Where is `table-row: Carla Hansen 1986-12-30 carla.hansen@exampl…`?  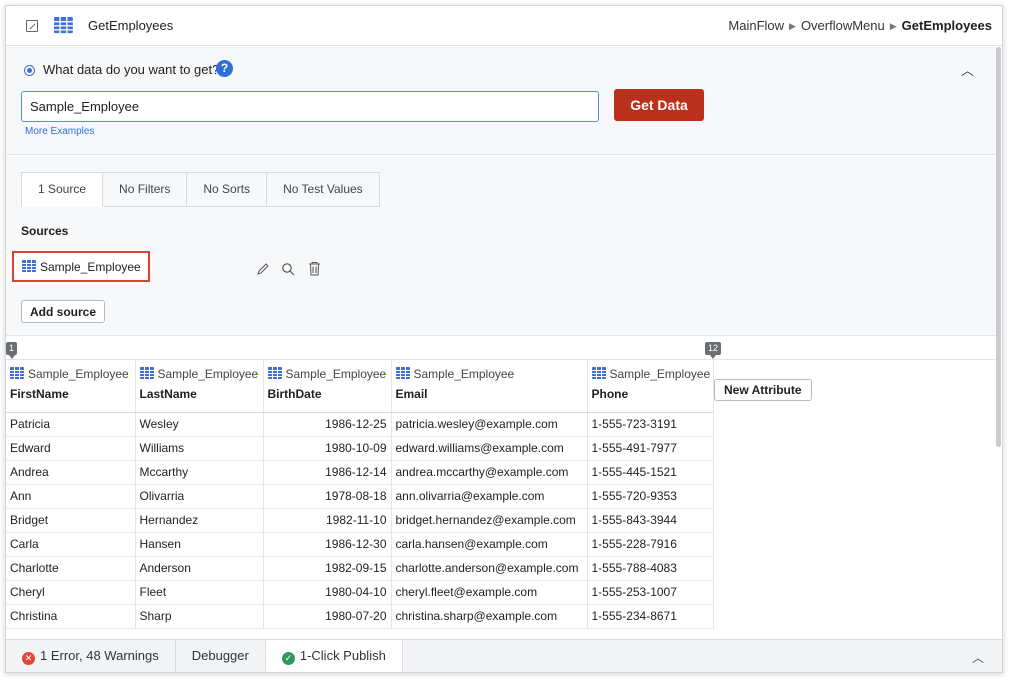
table-row: Carla Hansen 1986-12-30 carla.hansen@exampl… is located at coordinates (360, 544).